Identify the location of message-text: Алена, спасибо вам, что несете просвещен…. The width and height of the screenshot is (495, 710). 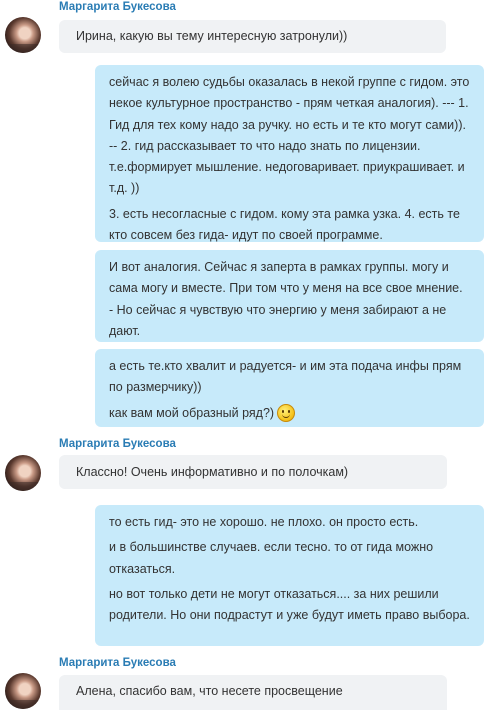
(209, 691).